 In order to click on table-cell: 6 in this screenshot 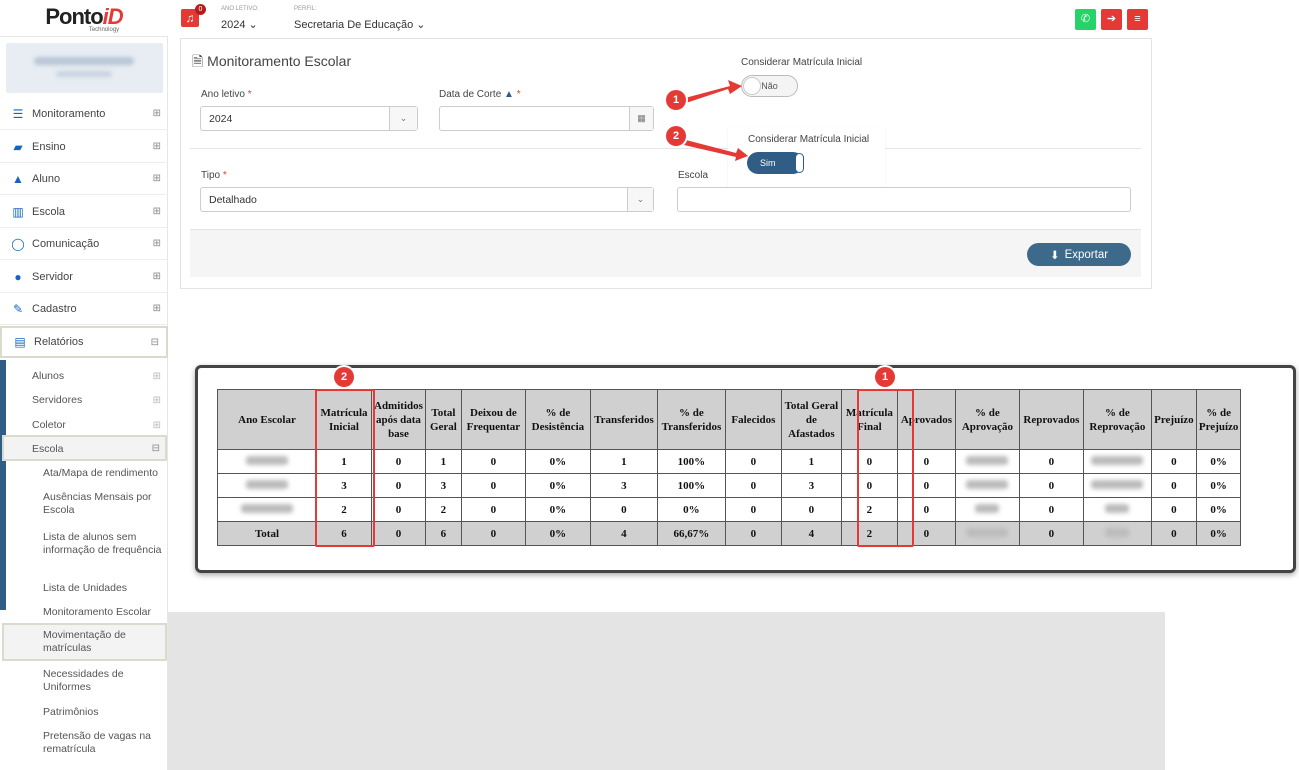, I will do `click(443, 533)`.